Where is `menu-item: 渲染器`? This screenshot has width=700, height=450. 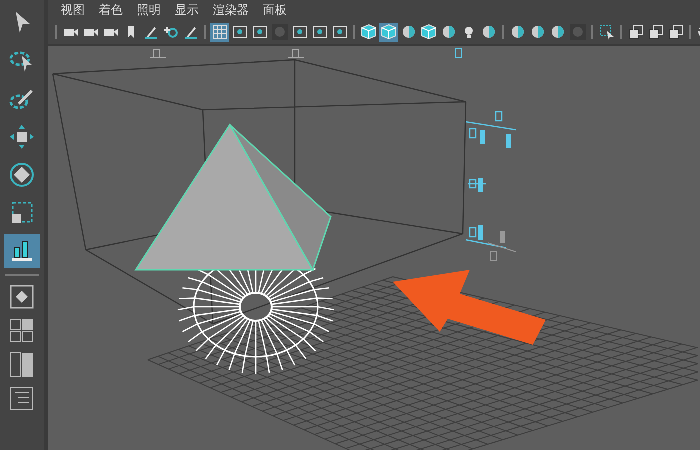
menu-item: 渲染器 is located at coordinates (231, 10).